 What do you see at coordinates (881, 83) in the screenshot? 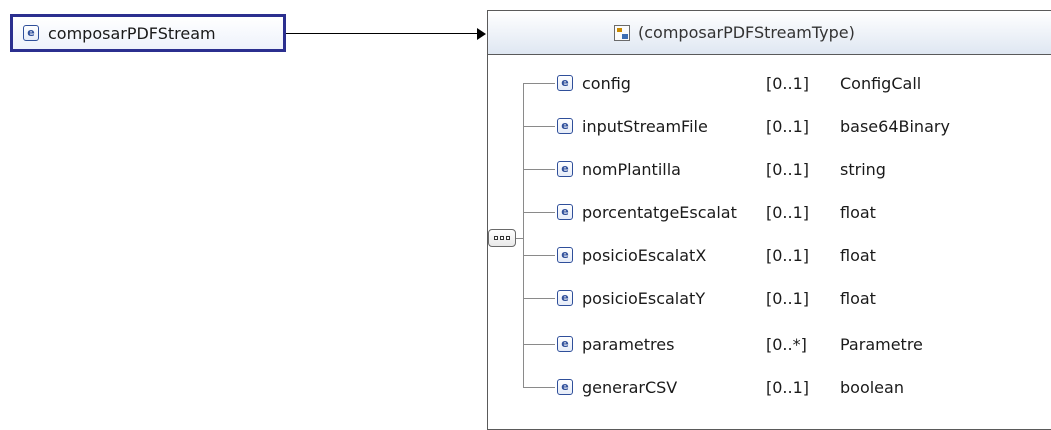
I see `child-element-type: ConfigCall` at bounding box center [881, 83].